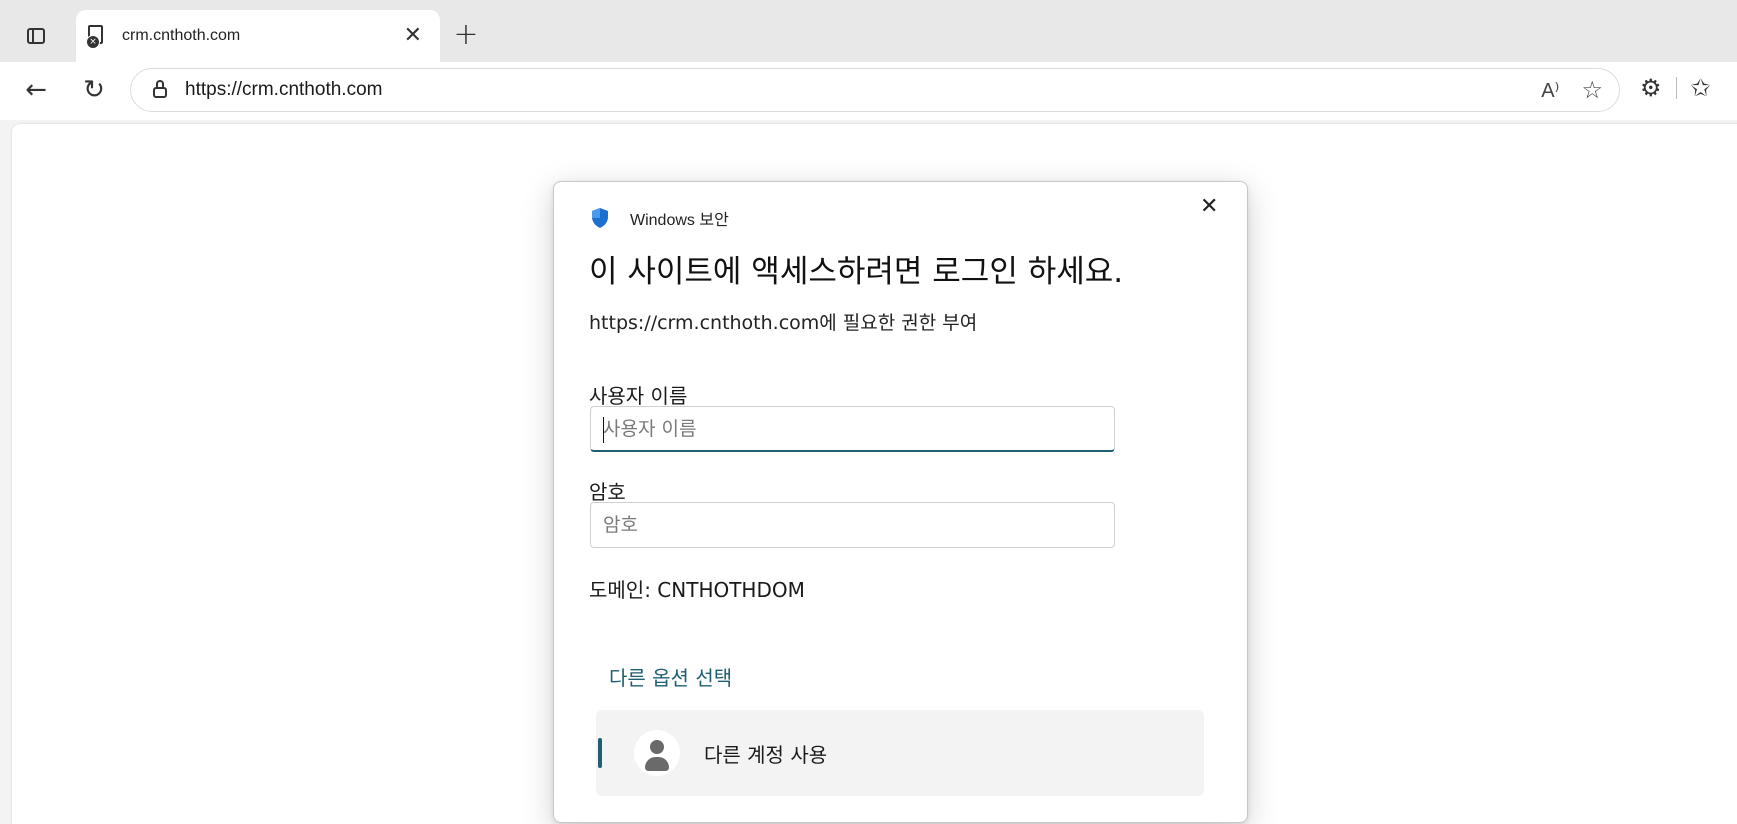  I want to click on extensions-icon: ⚙, so click(1651, 88).